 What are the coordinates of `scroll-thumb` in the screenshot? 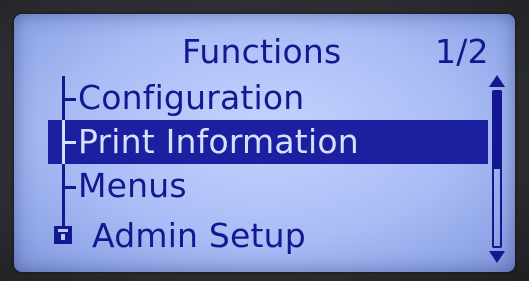 It's located at (497, 130).